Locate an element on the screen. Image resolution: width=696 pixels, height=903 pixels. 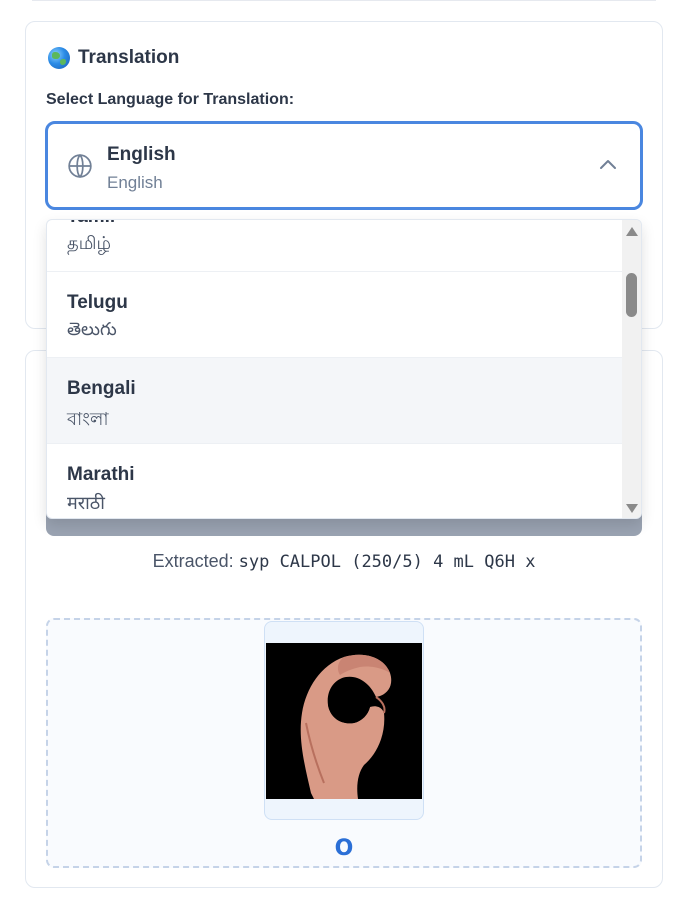
selected-language-name: English is located at coordinates (141, 154).